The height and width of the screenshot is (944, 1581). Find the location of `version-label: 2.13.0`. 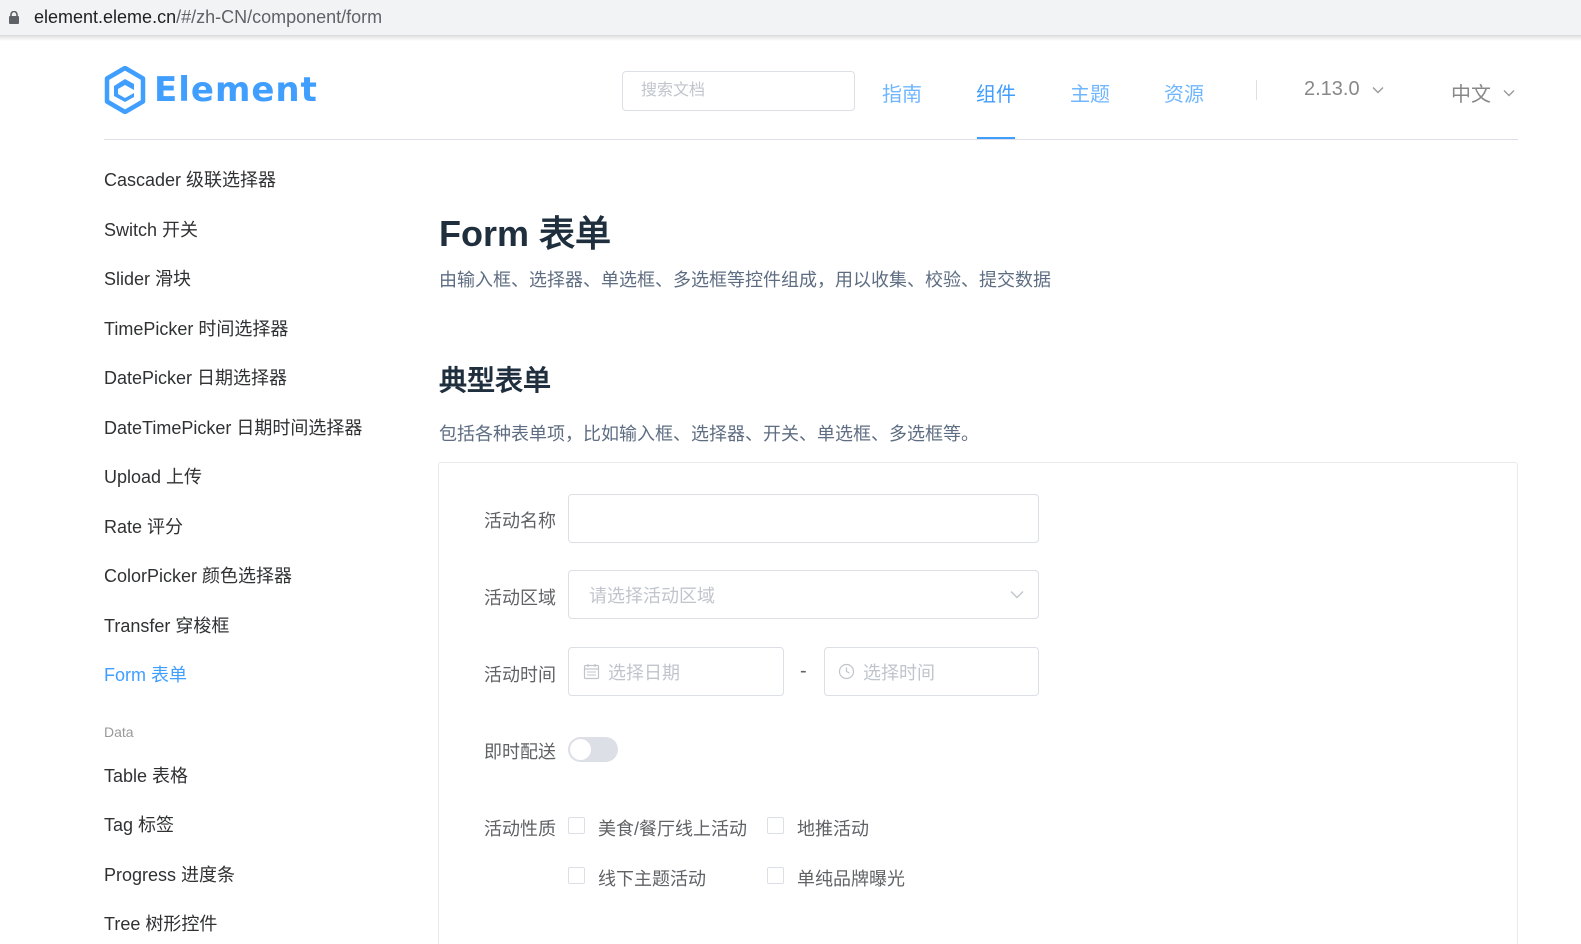

version-label: 2.13.0 is located at coordinates (1332, 89).